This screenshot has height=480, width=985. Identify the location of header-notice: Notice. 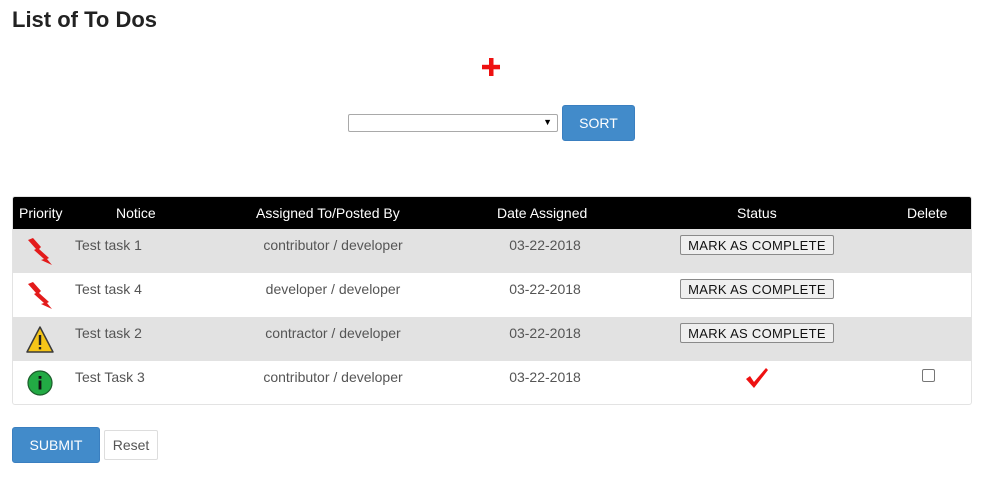
(136, 213).